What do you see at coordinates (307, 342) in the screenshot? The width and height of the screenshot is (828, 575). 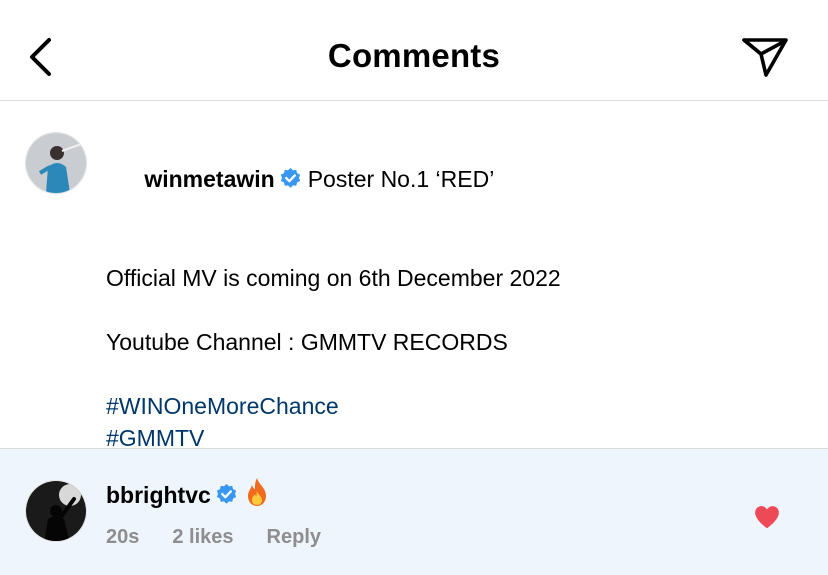 I see `caption-line: Youtube Channel : GMMTV RECORDS` at bounding box center [307, 342].